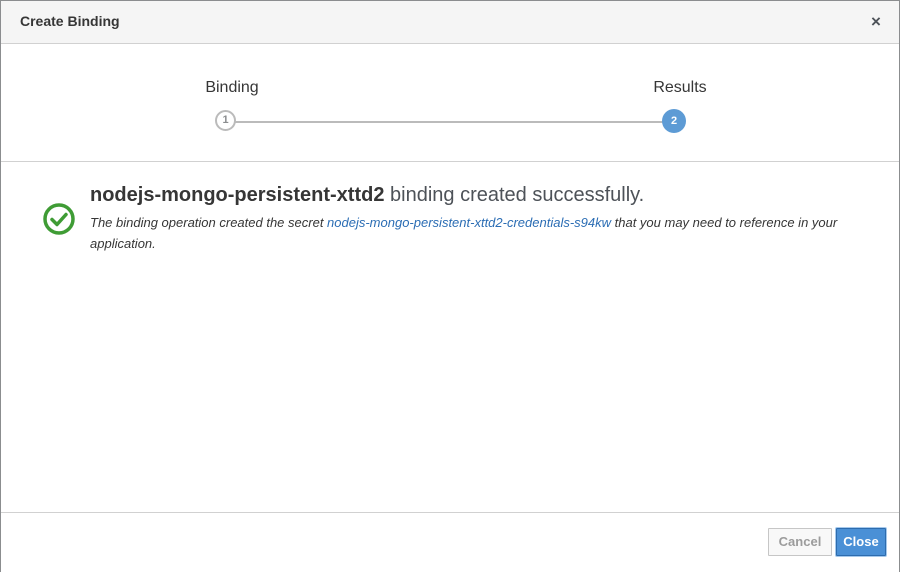 The height and width of the screenshot is (572, 900). What do you see at coordinates (232, 88) in the screenshot?
I see `step-label-binding: Binding` at bounding box center [232, 88].